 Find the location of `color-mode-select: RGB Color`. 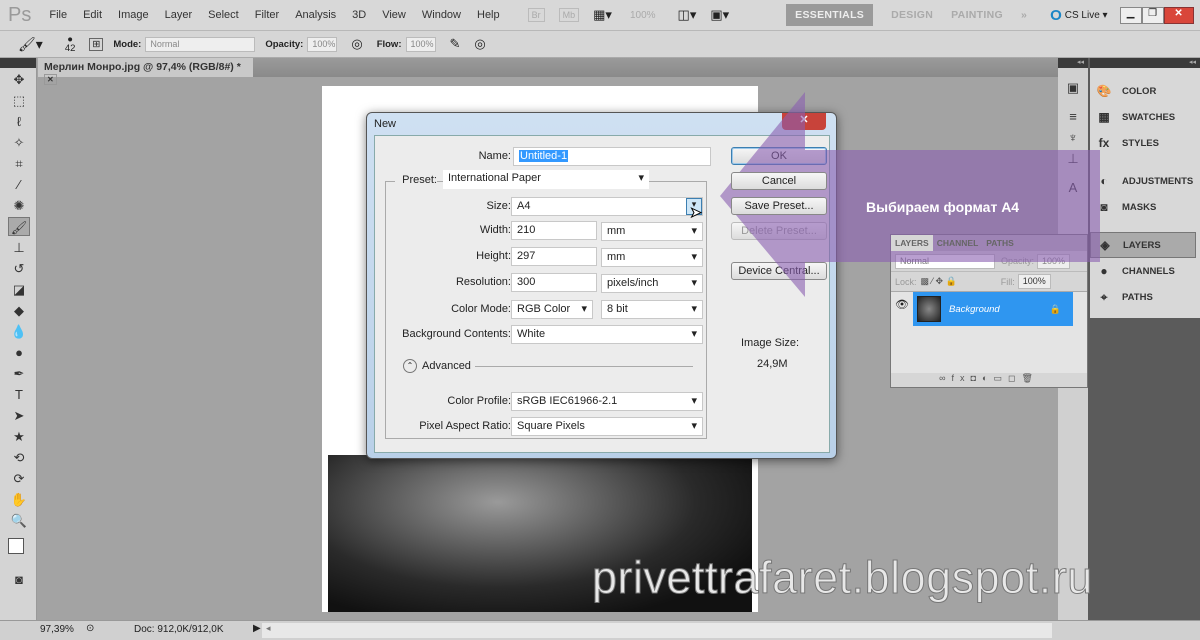

color-mode-select: RGB Color is located at coordinates (552, 309).